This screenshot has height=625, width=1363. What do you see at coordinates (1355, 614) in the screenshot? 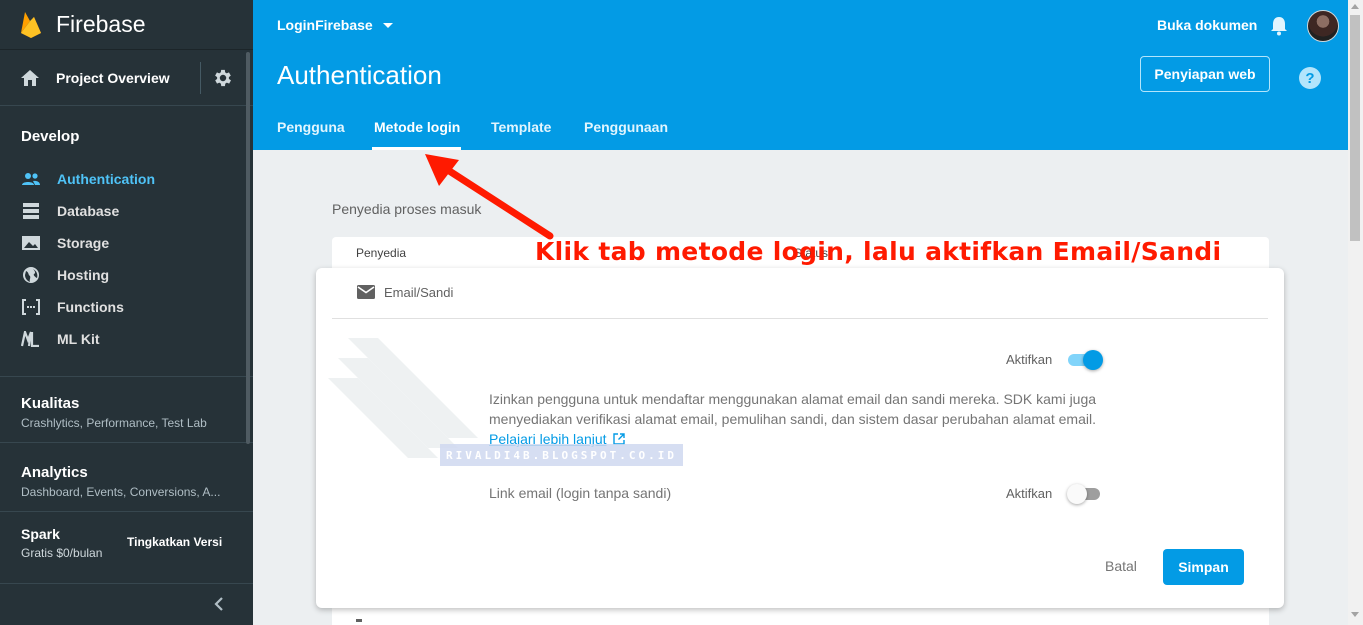
I see `scroll-down-icon` at bounding box center [1355, 614].